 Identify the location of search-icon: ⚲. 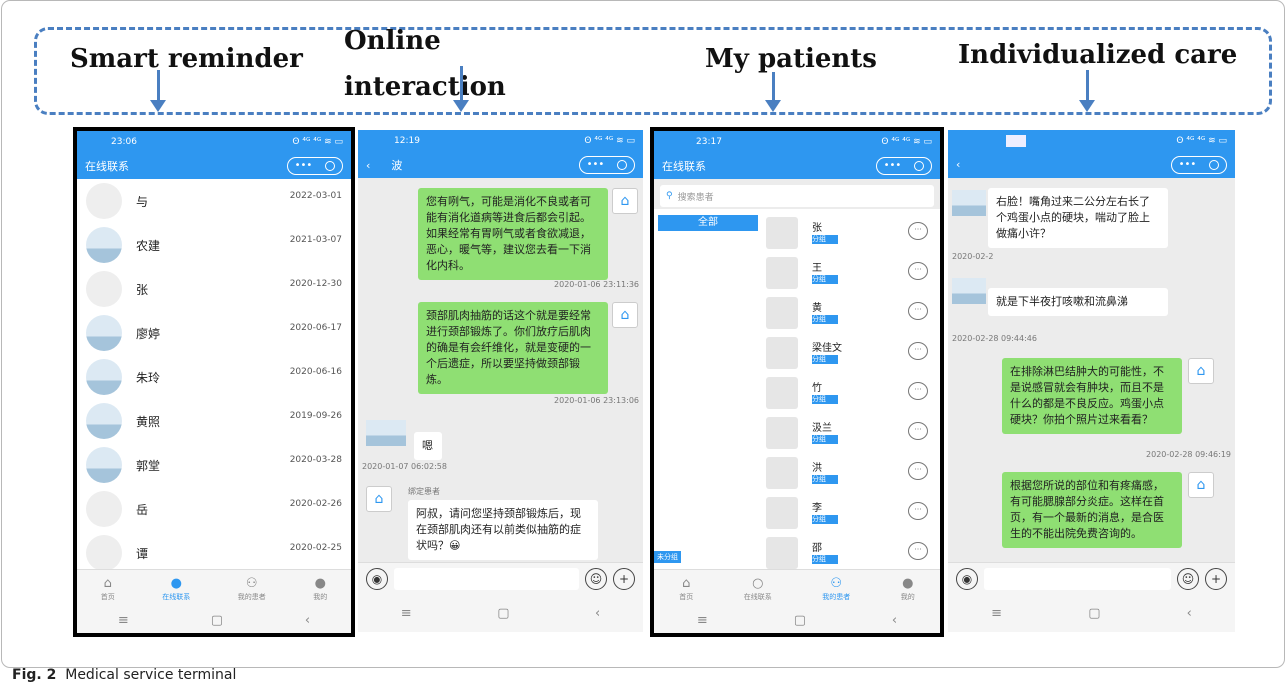
(669, 196).